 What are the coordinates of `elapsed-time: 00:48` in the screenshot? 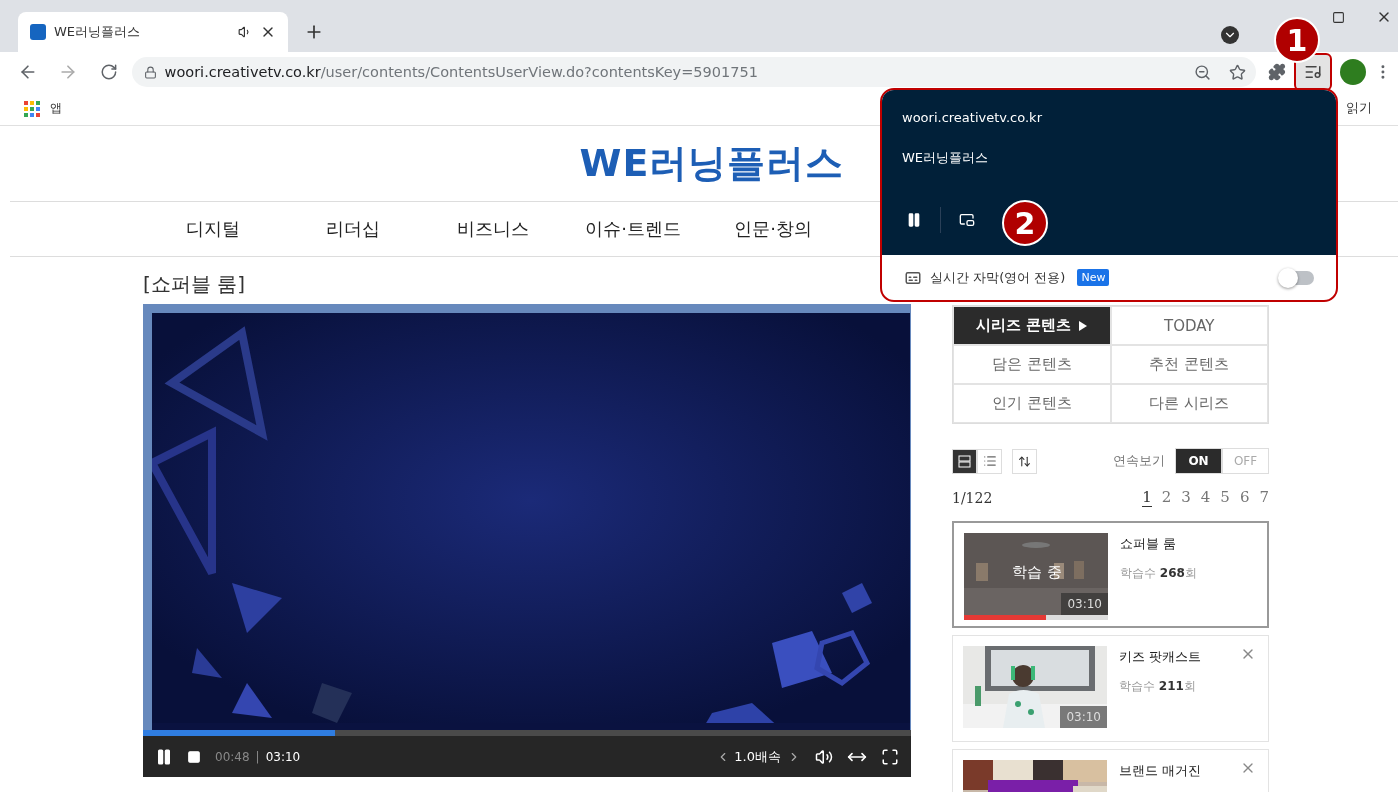 It's located at (232, 756).